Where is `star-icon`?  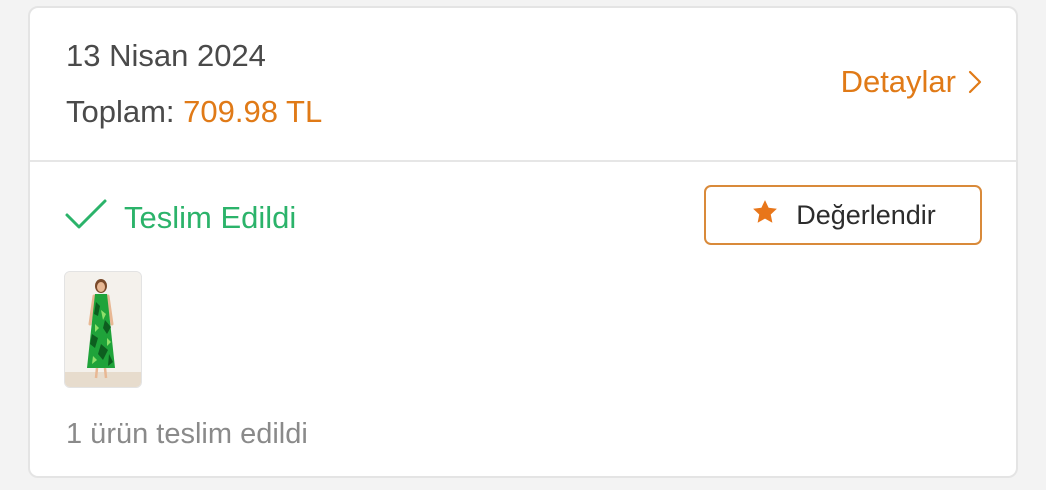
star-icon is located at coordinates (765, 215).